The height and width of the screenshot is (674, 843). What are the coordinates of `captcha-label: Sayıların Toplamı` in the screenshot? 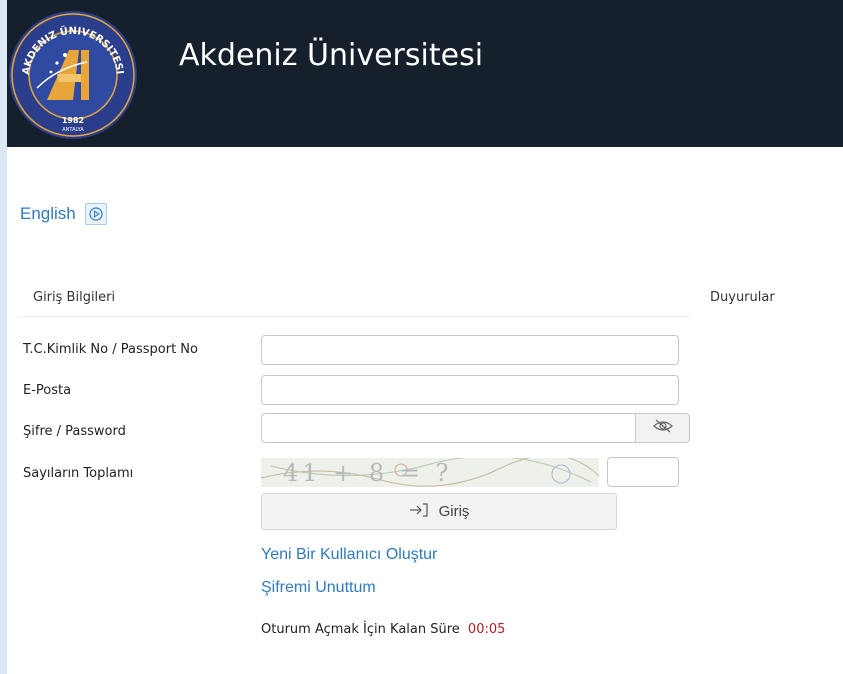 It's located at (78, 473).